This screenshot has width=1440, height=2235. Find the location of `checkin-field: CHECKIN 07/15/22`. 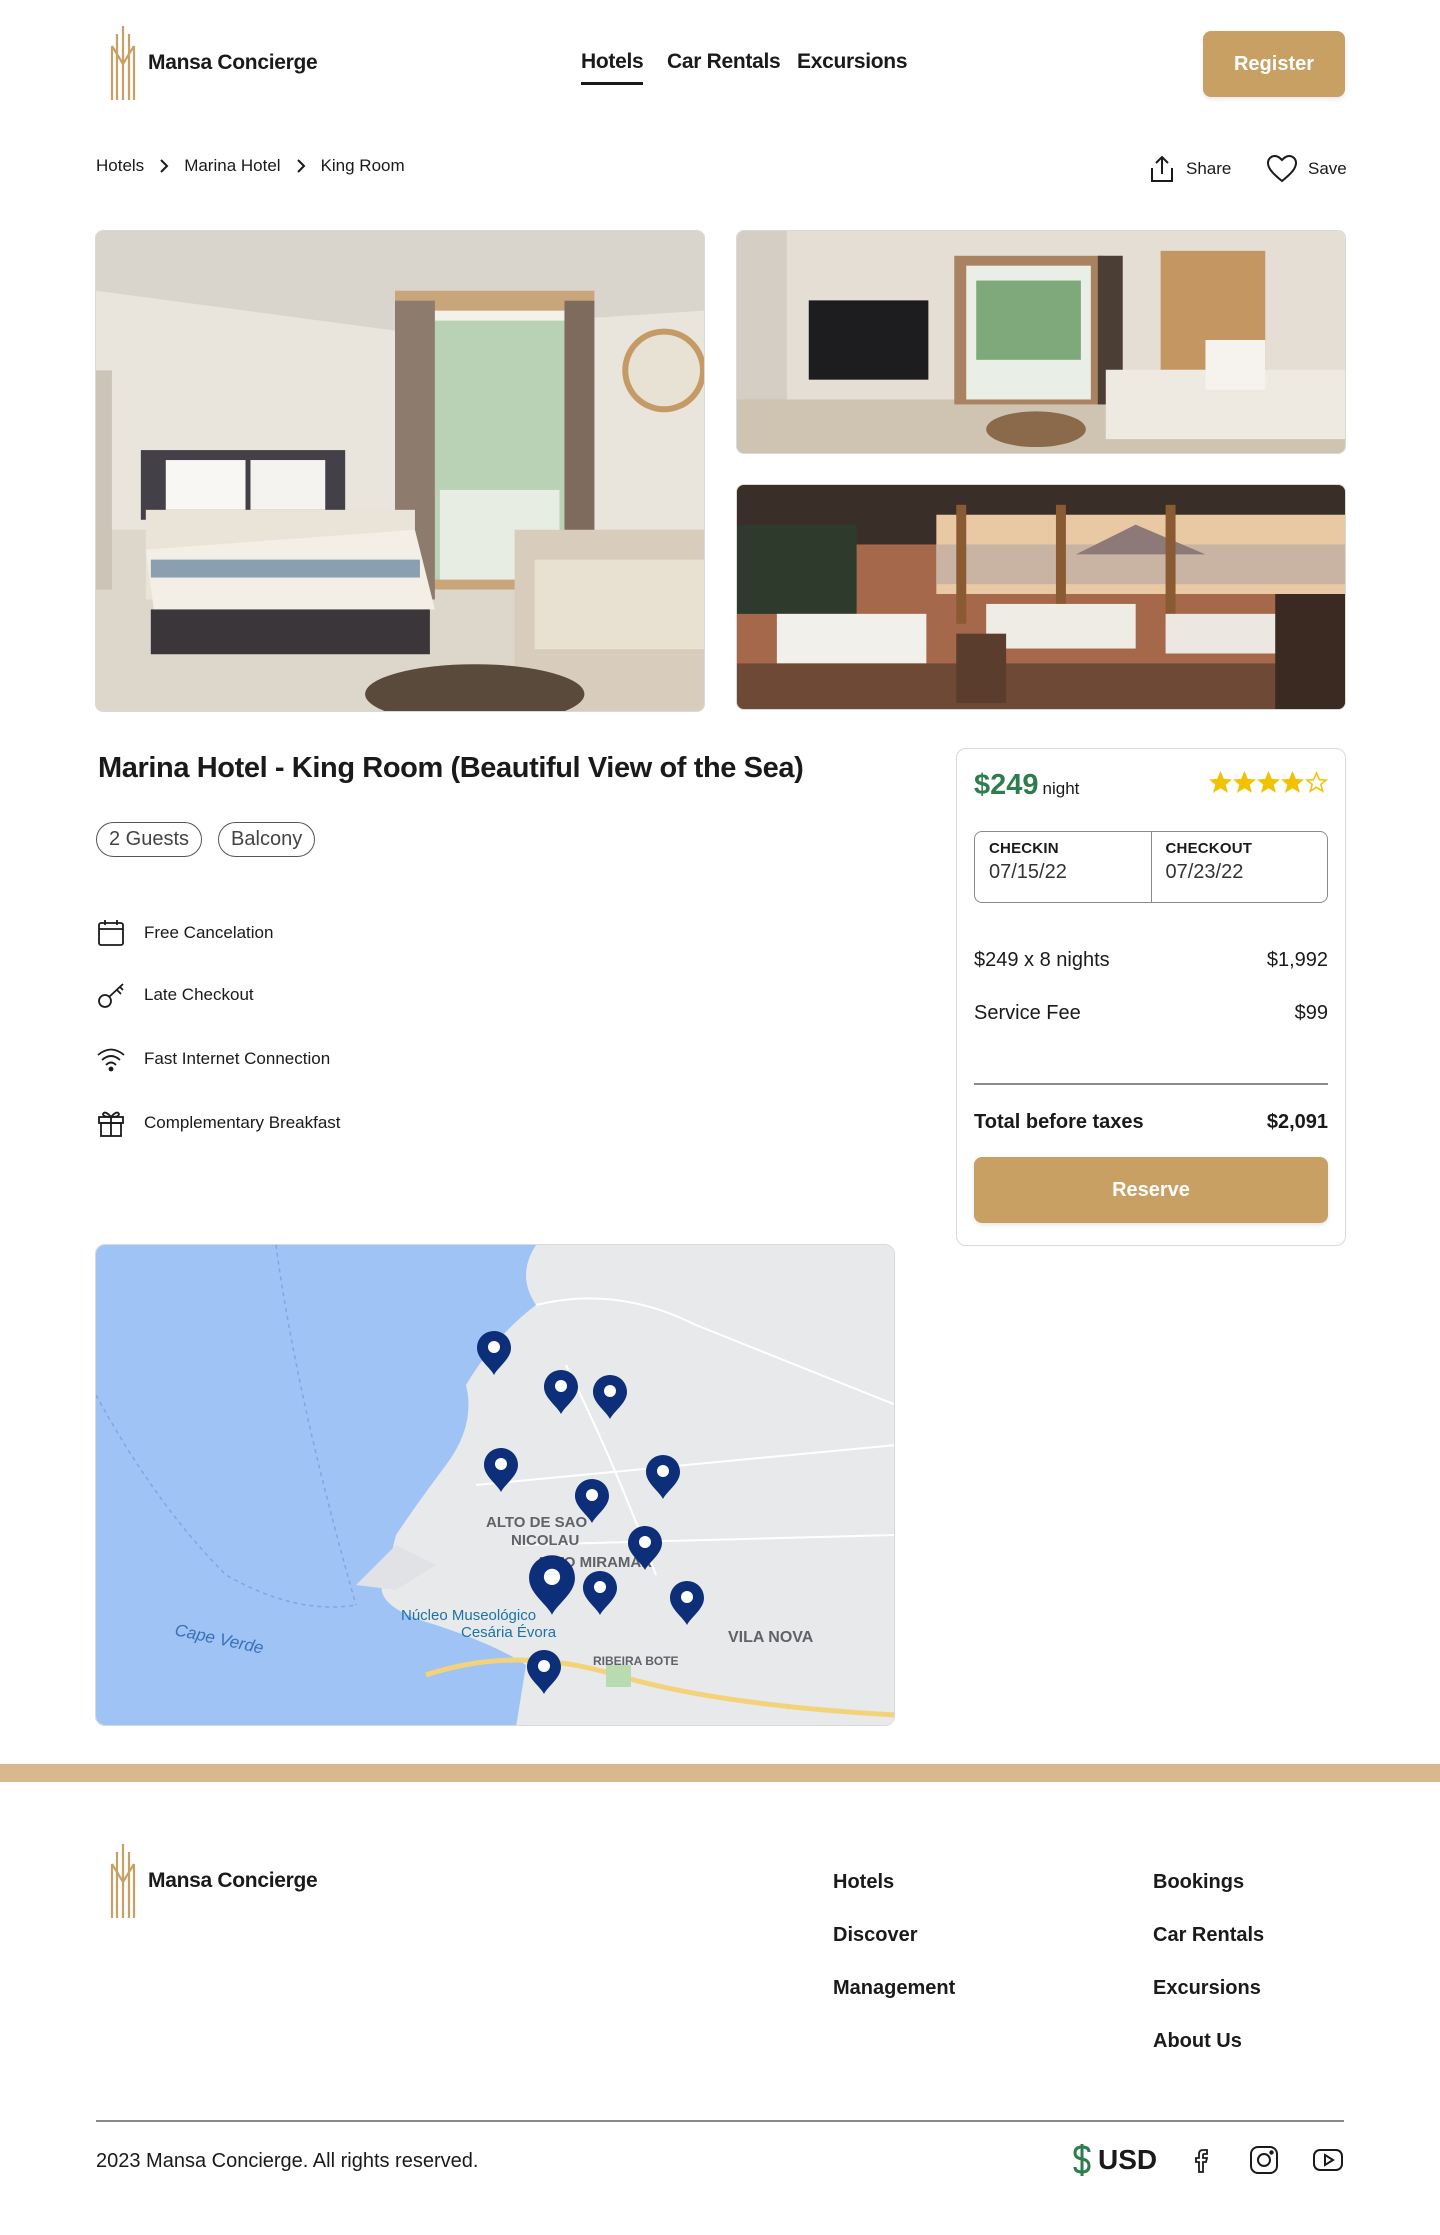

checkin-field: CHECKIN 07/15/22 is located at coordinates (1063, 867).